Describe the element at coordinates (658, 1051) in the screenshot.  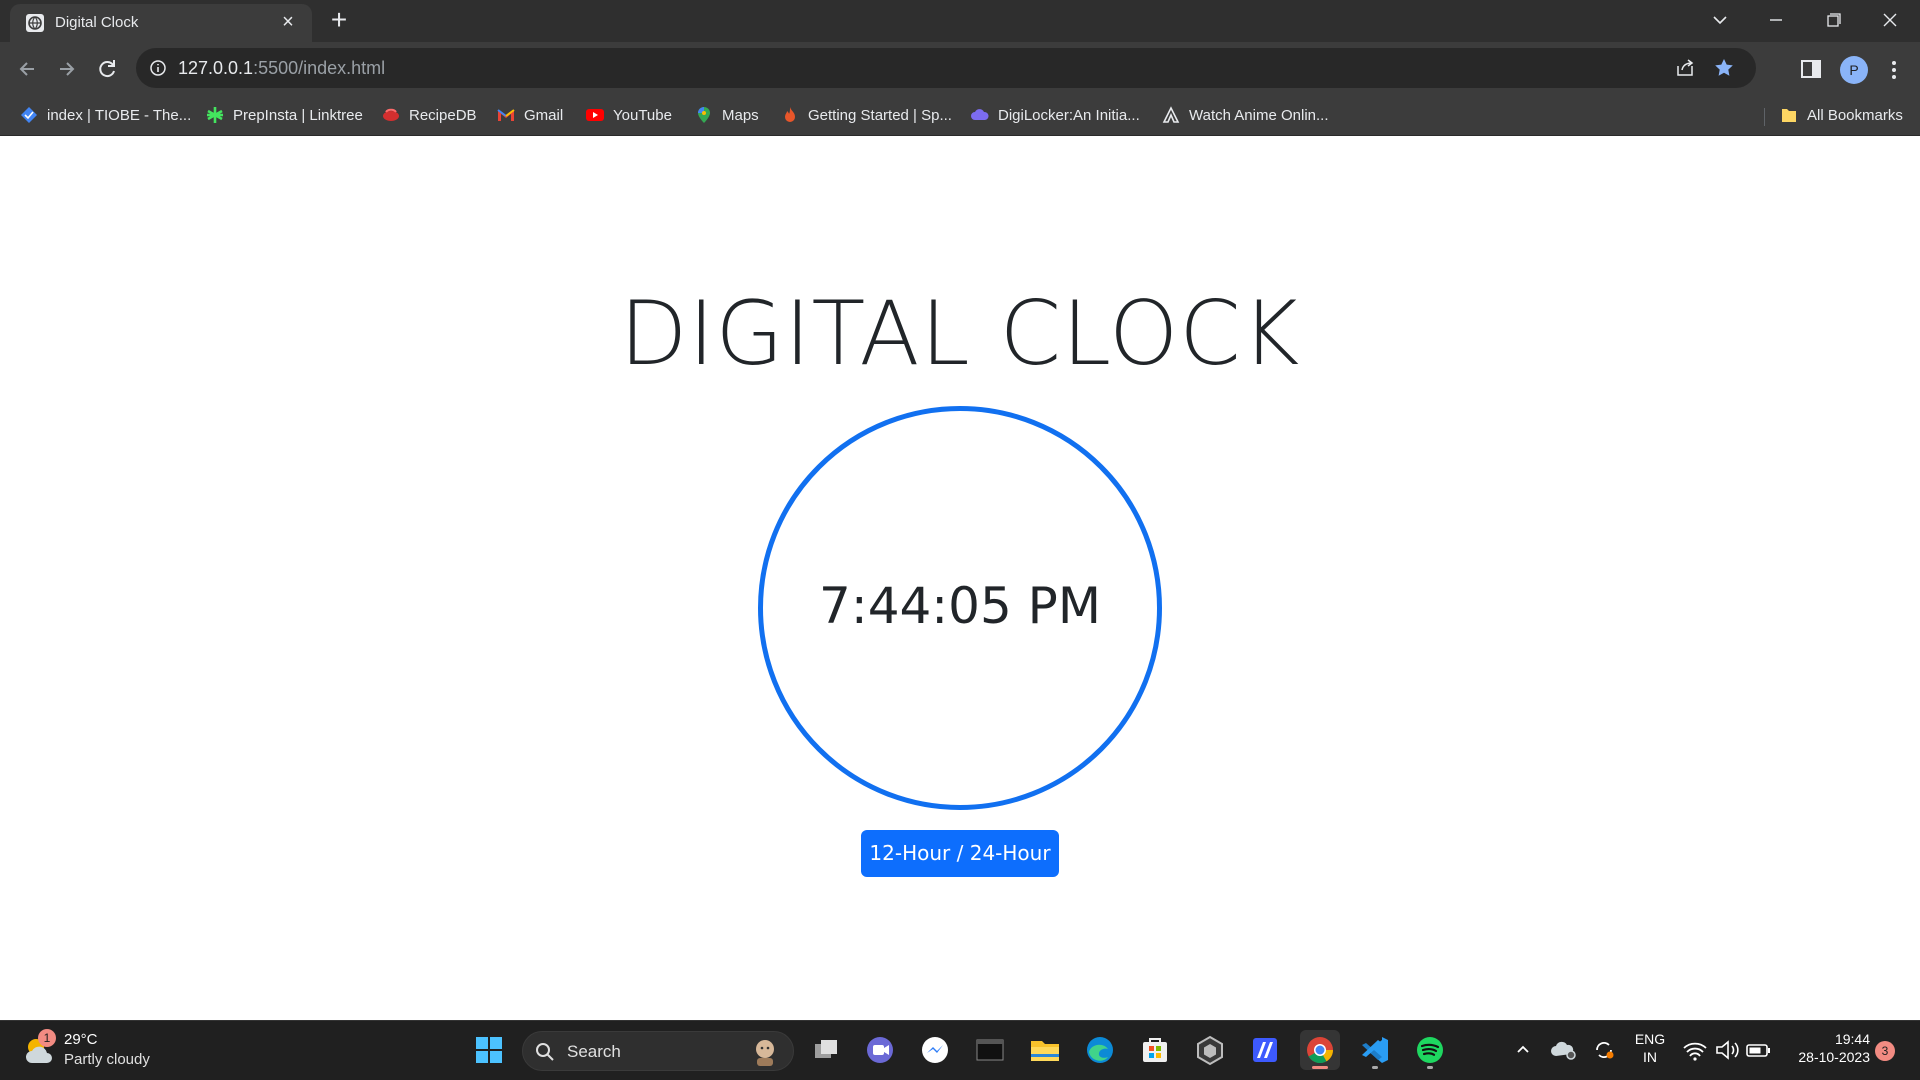
I see `taskbar-search: Search` at that location.